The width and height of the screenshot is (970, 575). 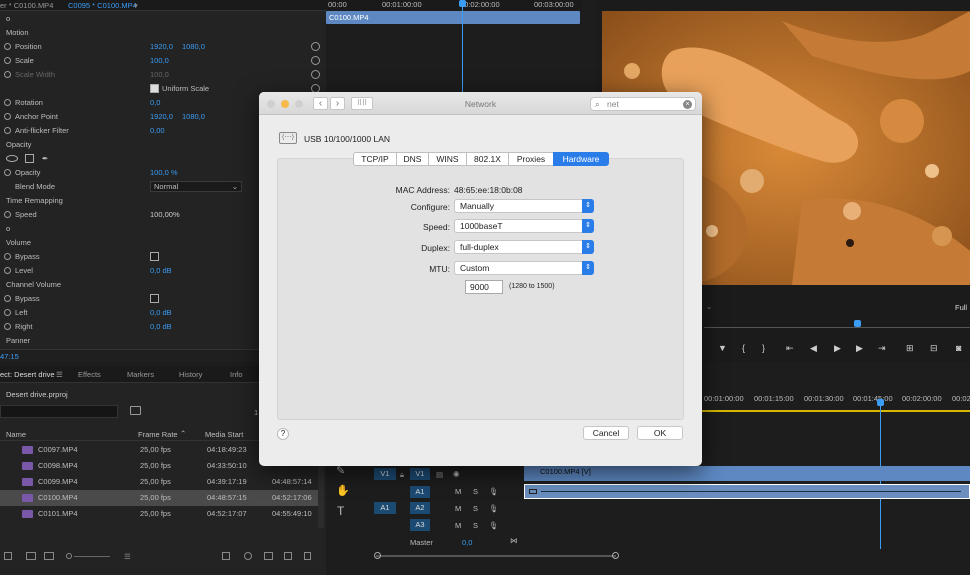 I want to click on project-search-input, so click(x=59, y=411).